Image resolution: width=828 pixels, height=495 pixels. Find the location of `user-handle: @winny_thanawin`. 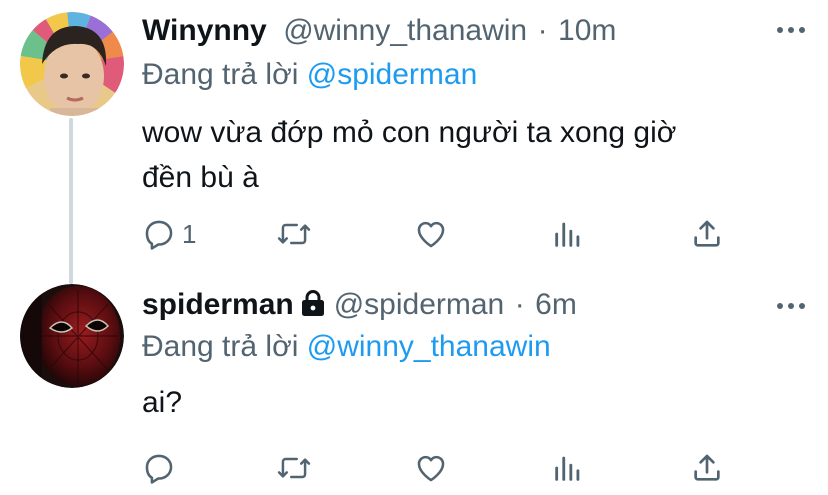

user-handle: @winny_thanawin is located at coordinates (405, 30).